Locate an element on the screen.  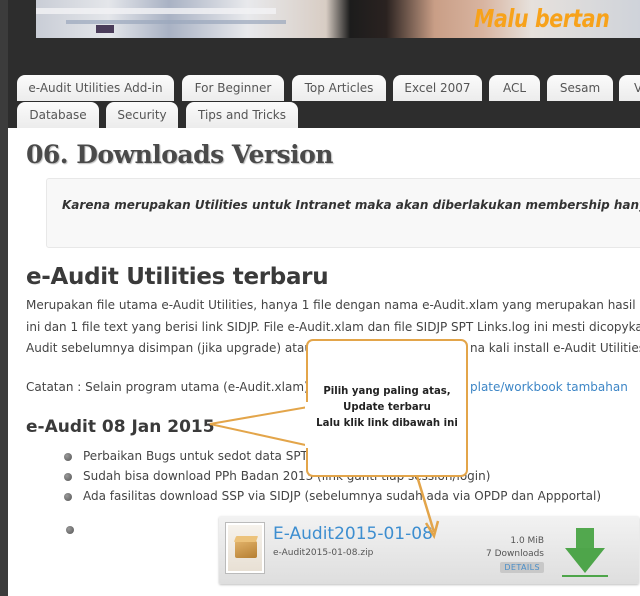
file-thumbnail is located at coordinates (245, 548).